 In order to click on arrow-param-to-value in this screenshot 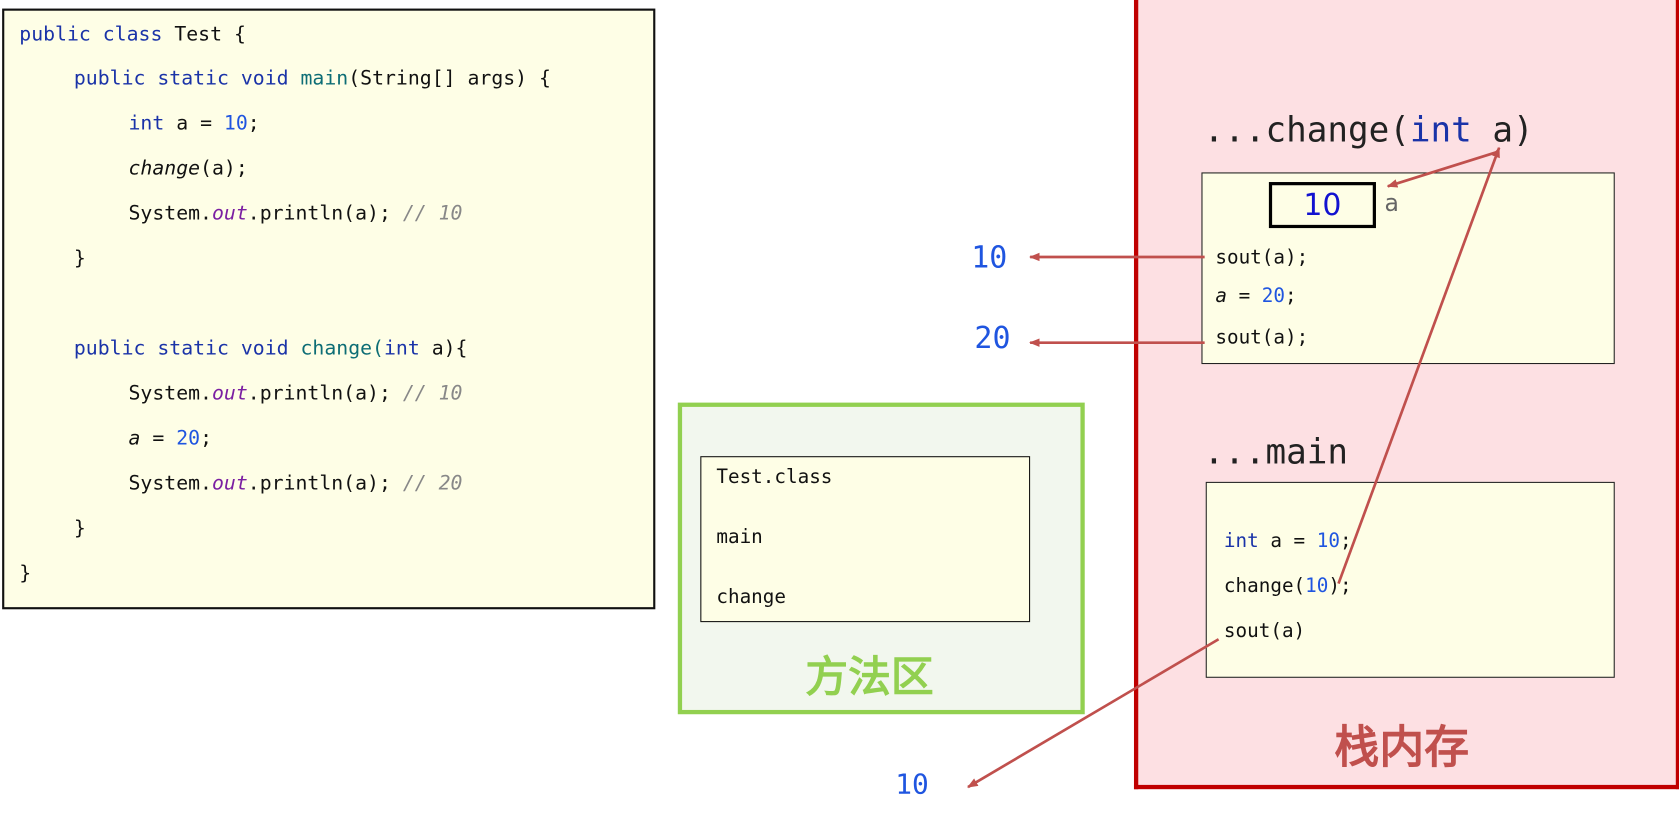, I will do `click(1442, 169)`.